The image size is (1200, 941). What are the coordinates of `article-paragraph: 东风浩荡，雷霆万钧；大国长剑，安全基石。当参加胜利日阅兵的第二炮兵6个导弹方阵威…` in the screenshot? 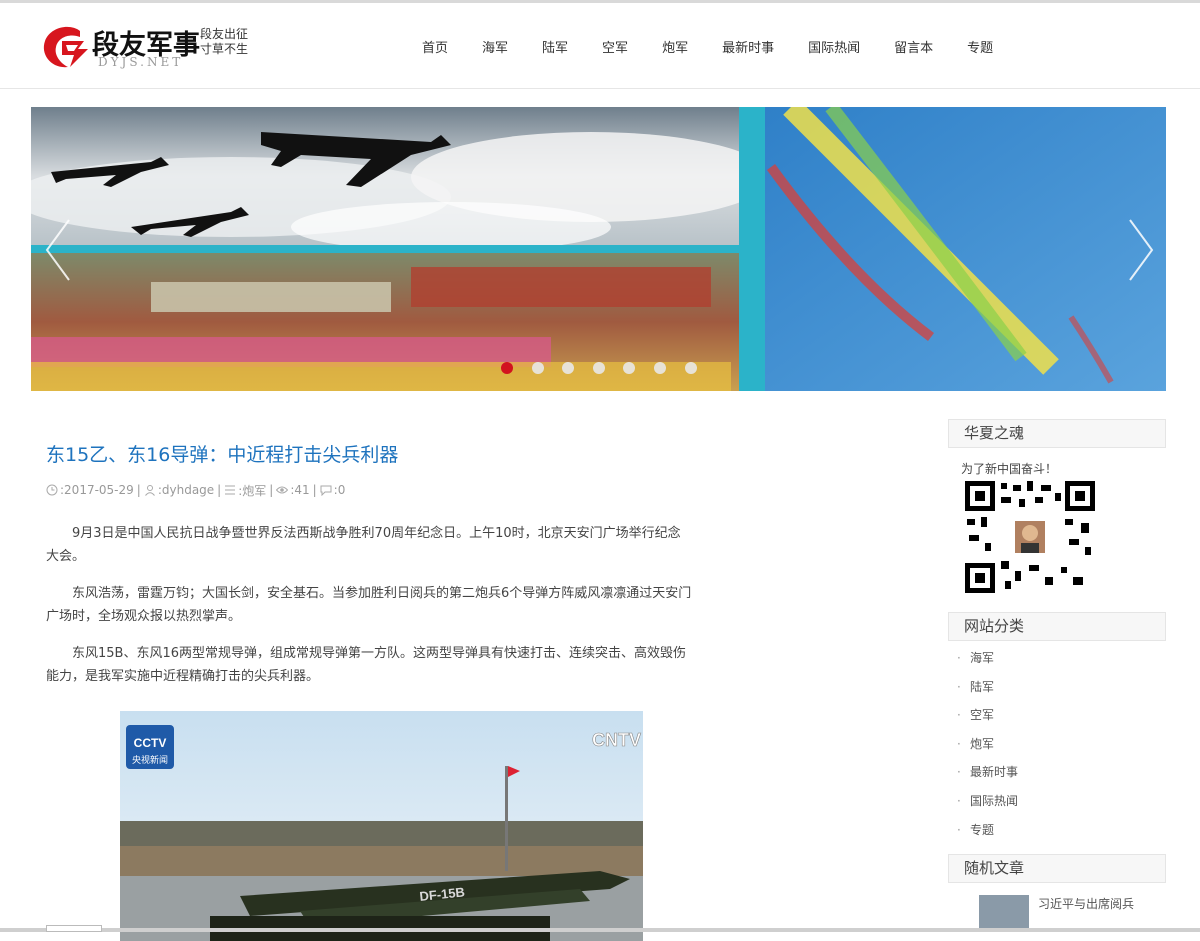 It's located at (369, 605).